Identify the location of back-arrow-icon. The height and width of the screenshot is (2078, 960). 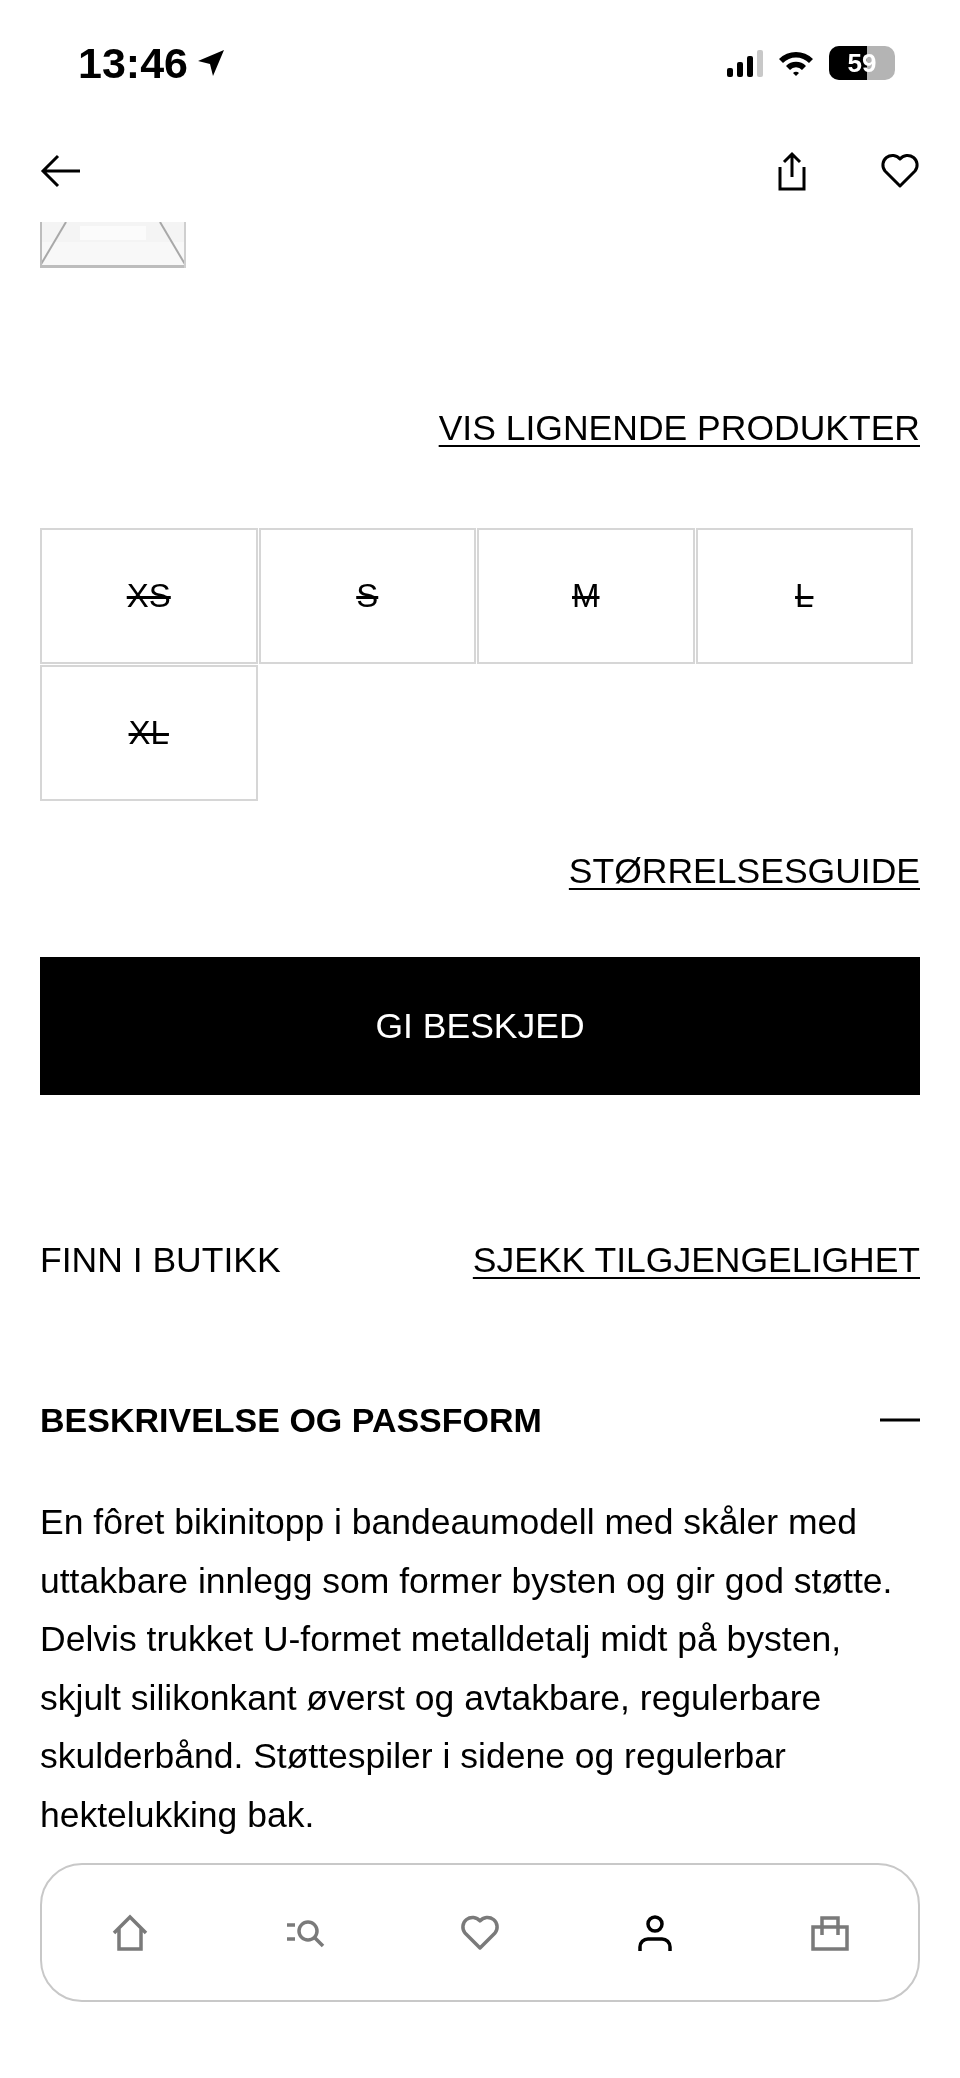
(61, 171).